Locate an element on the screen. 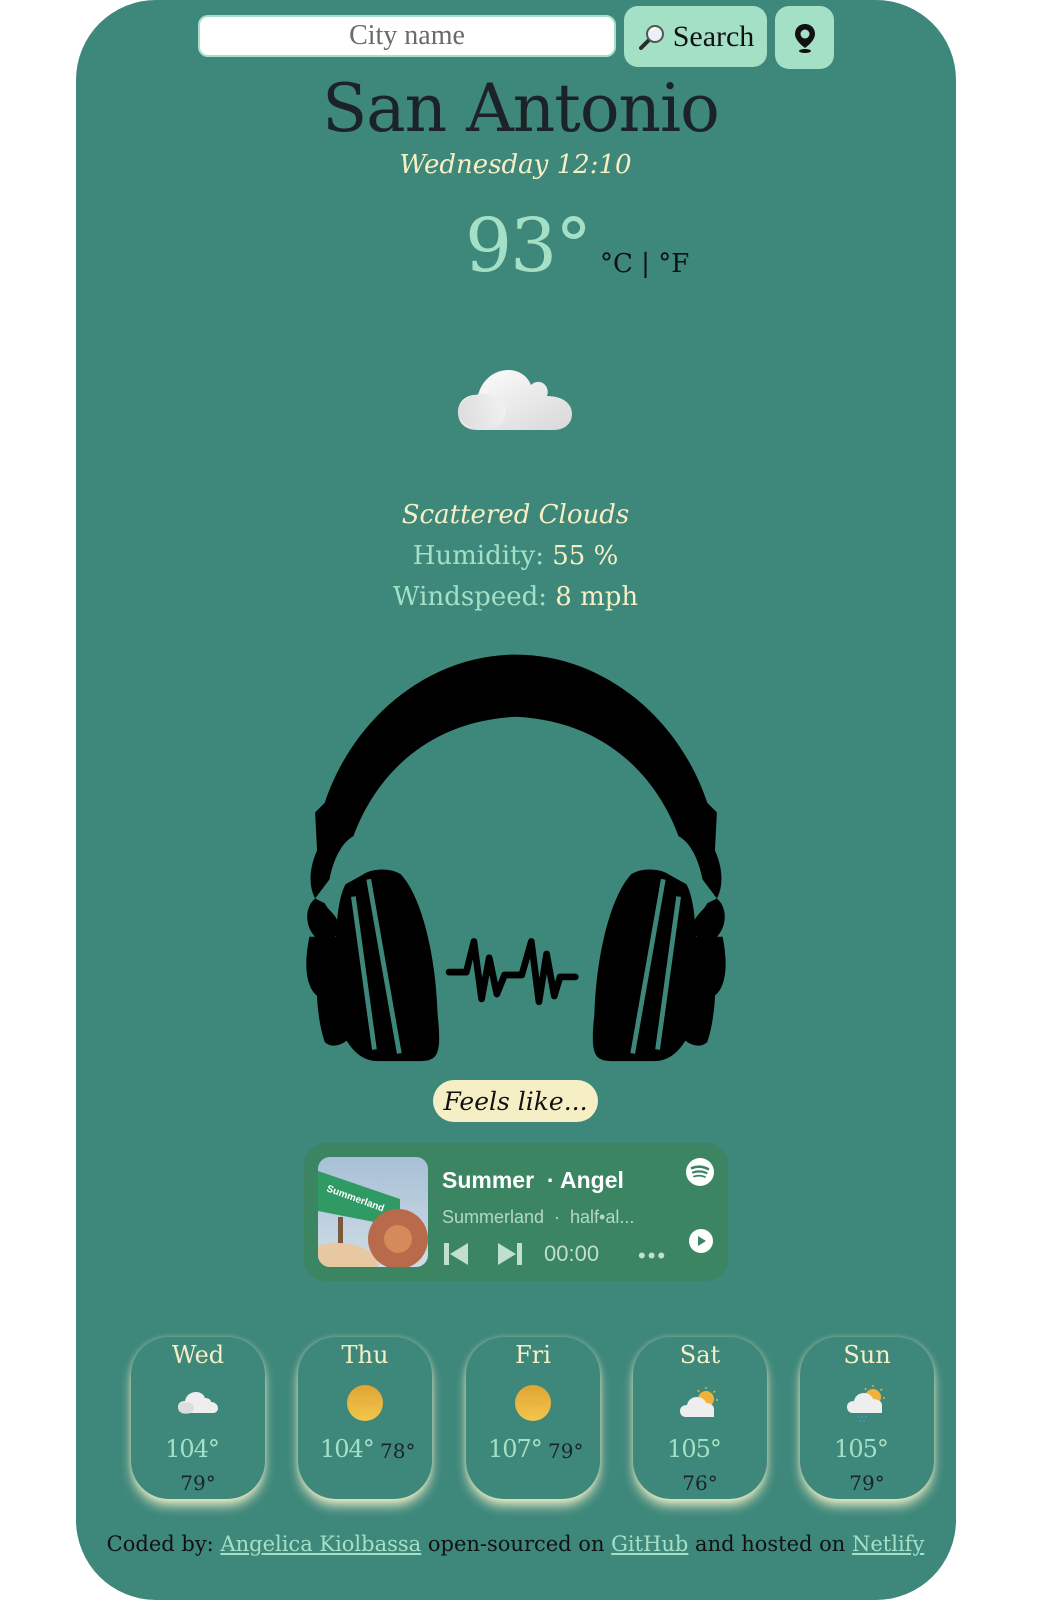  fahrenheit-link: °F is located at coordinates (673, 264).